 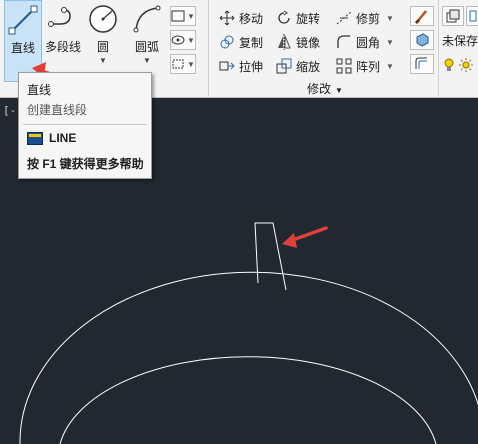 I want to click on tooltip-title: 直线, so click(x=39, y=90).